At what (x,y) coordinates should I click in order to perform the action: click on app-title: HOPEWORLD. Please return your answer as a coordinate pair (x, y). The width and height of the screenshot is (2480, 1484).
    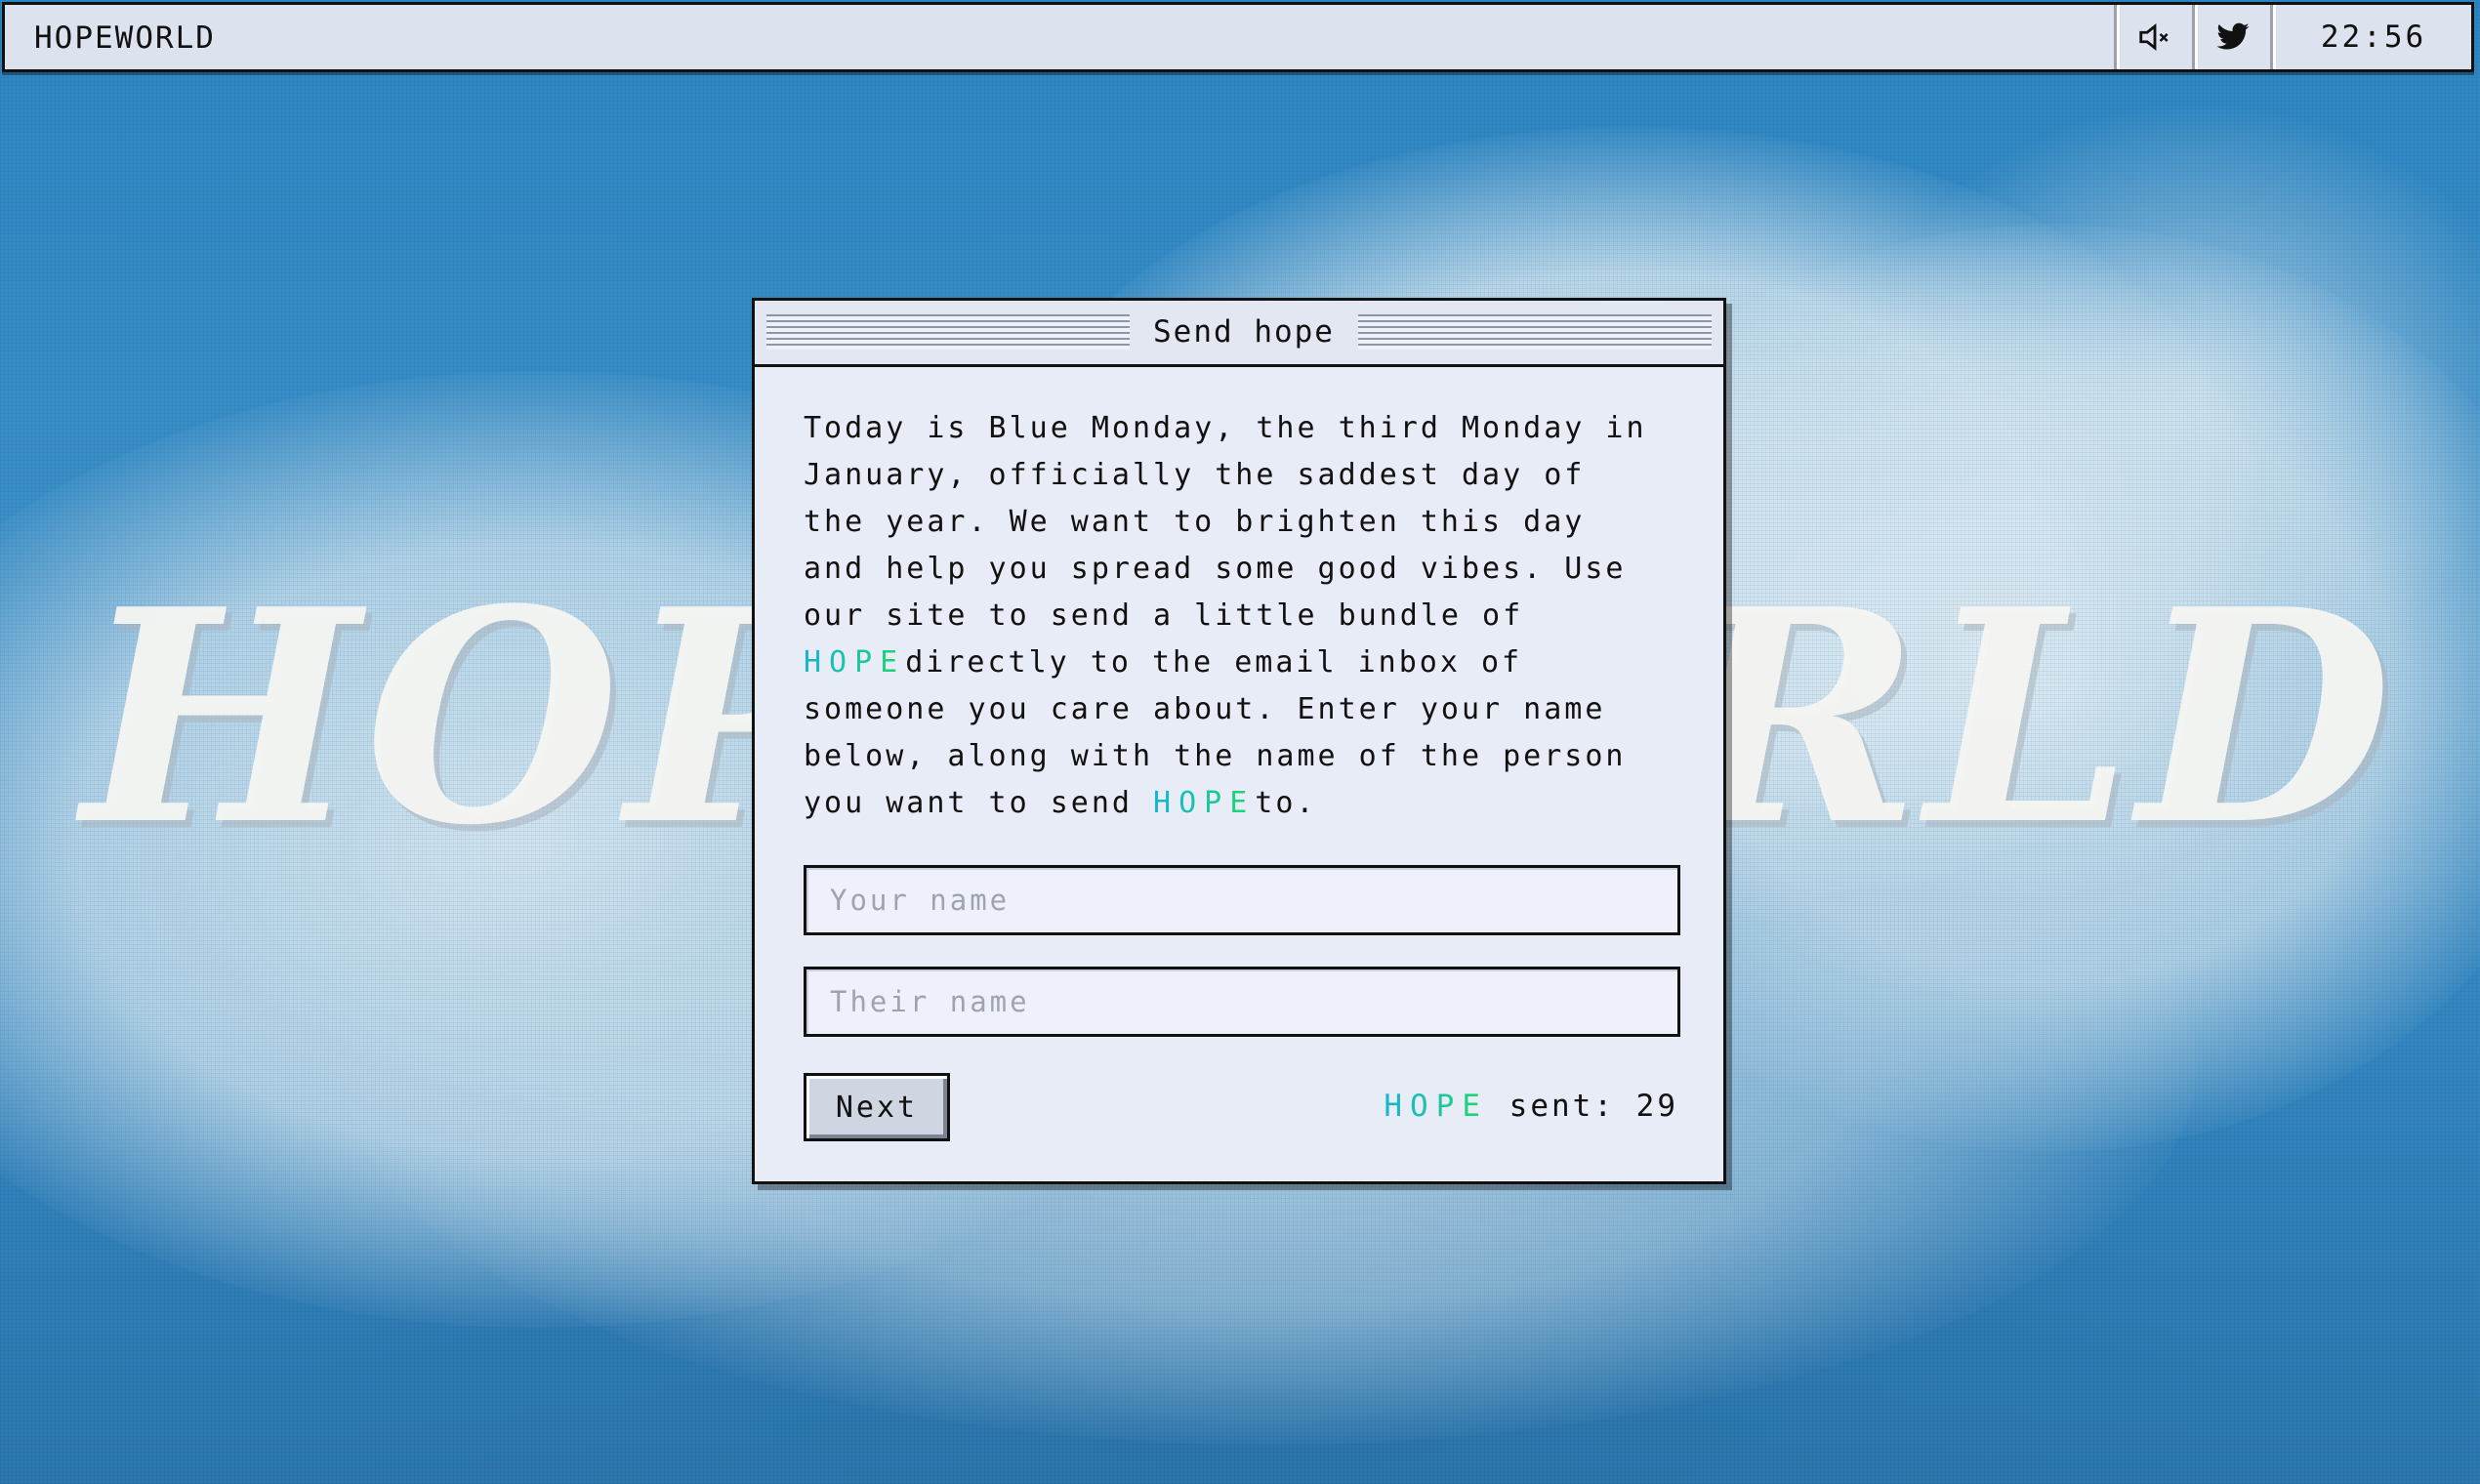
    Looking at the image, I should click on (125, 39).